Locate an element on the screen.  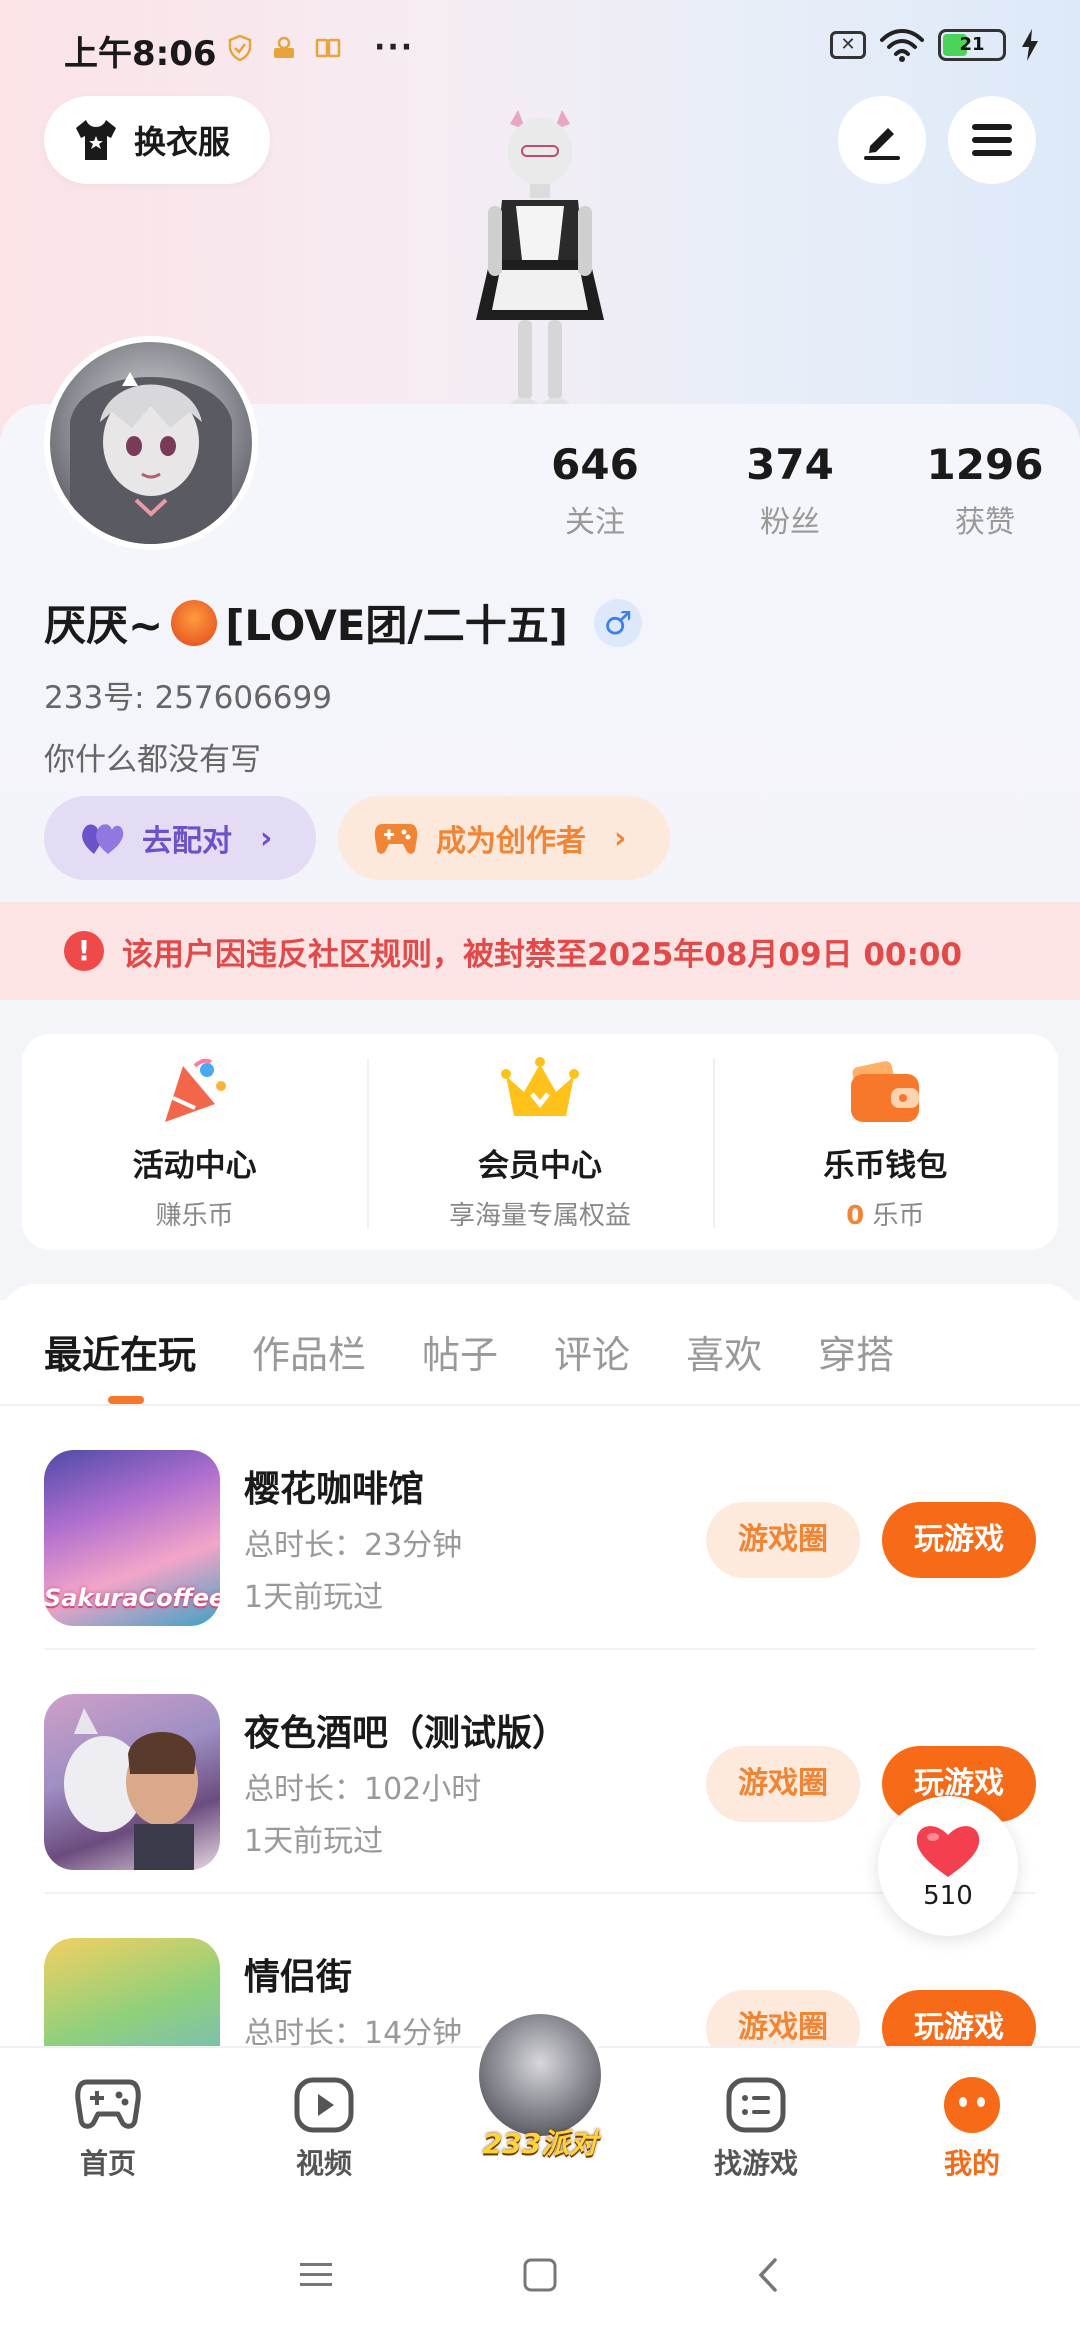
activity-center-subtitle: 赚乐币 is located at coordinates (194, 1216).